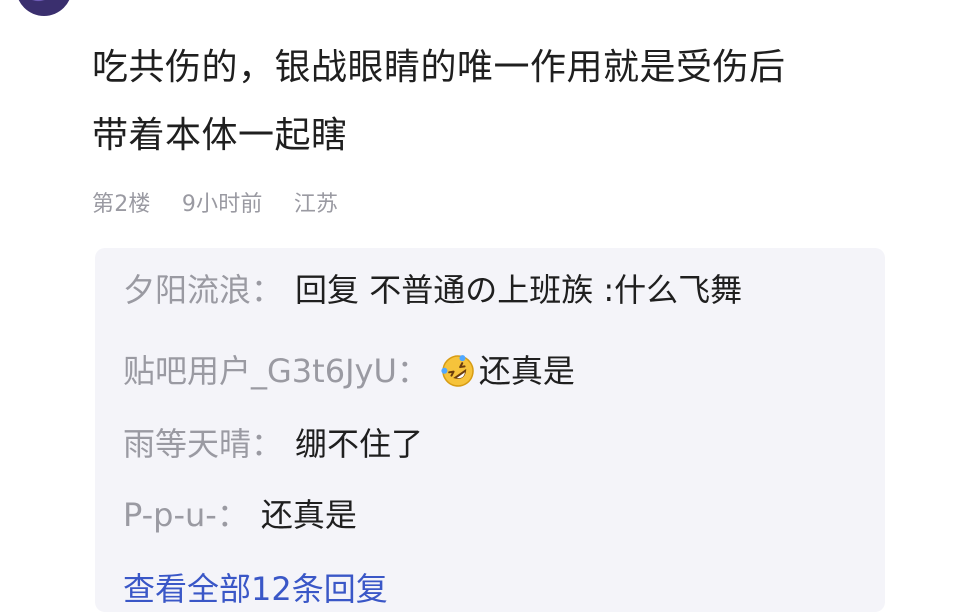 The width and height of the screenshot is (980, 612). I want to click on reply-text: 绷不住了, so click(359, 444).